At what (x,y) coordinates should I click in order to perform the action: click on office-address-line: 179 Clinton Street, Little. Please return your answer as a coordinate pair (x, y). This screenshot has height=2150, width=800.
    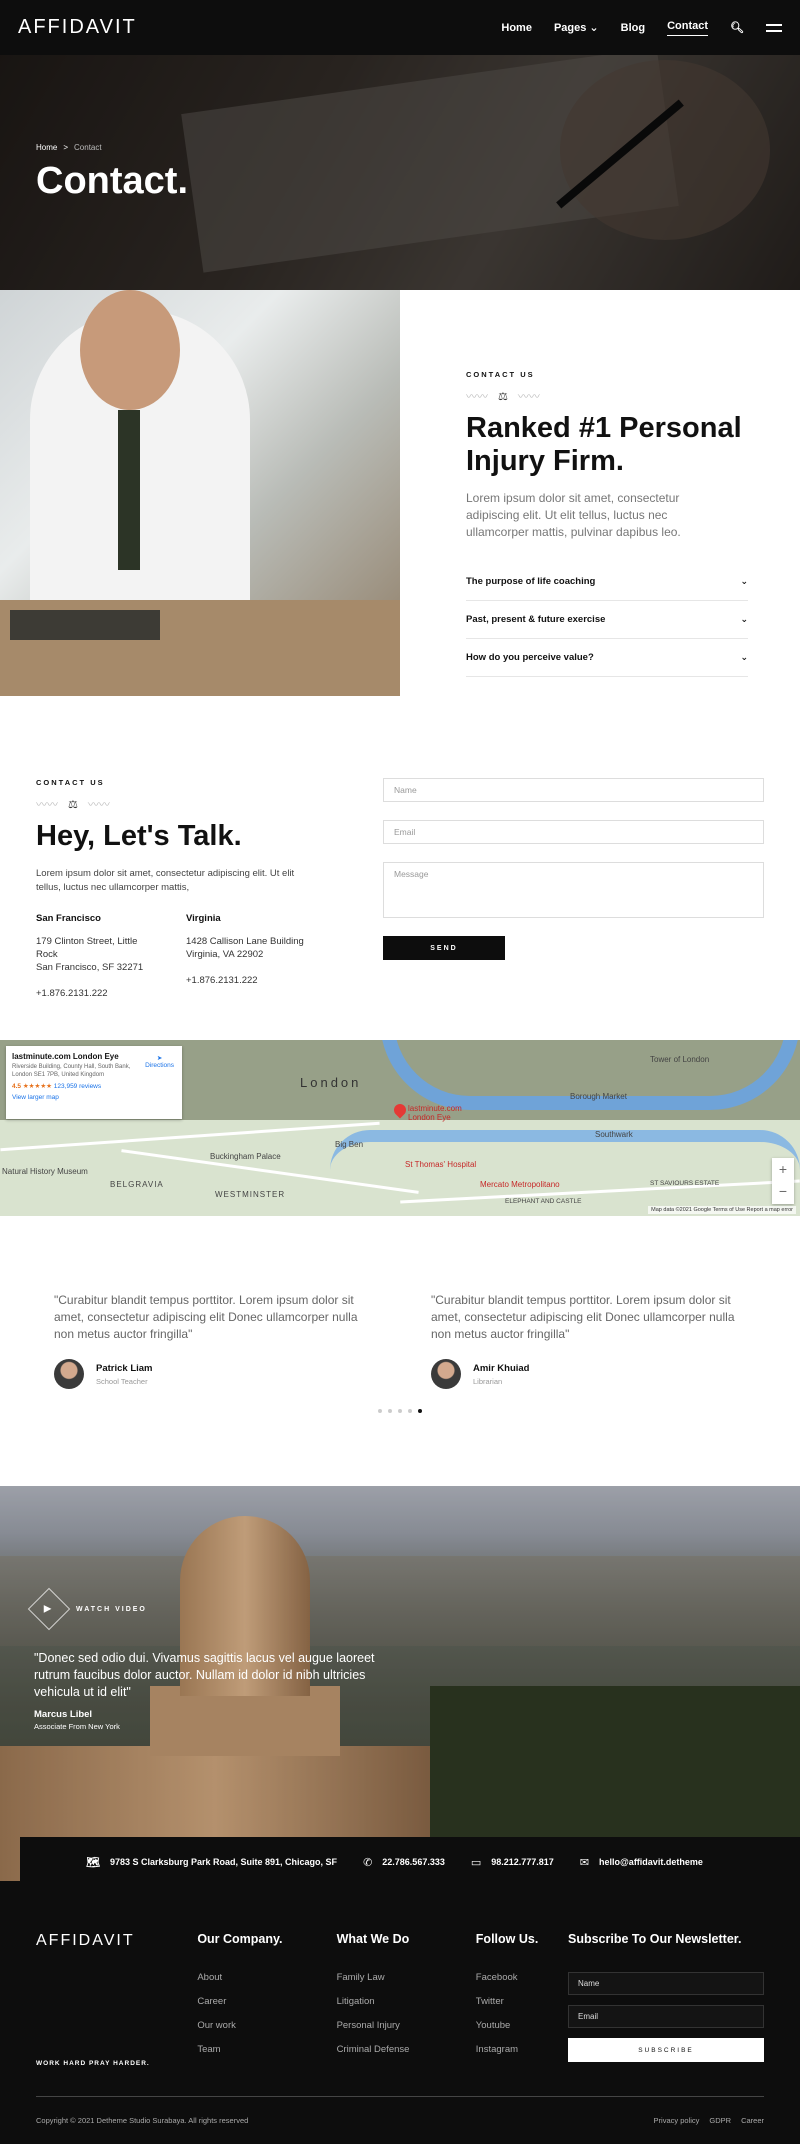
    Looking at the image, I should click on (87, 941).